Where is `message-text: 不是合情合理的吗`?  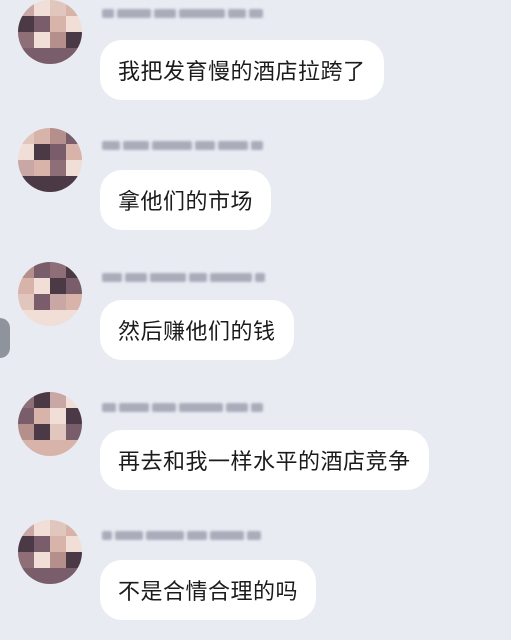 message-text: 不是合情合理的吗 is located at coordinates (208, 592).